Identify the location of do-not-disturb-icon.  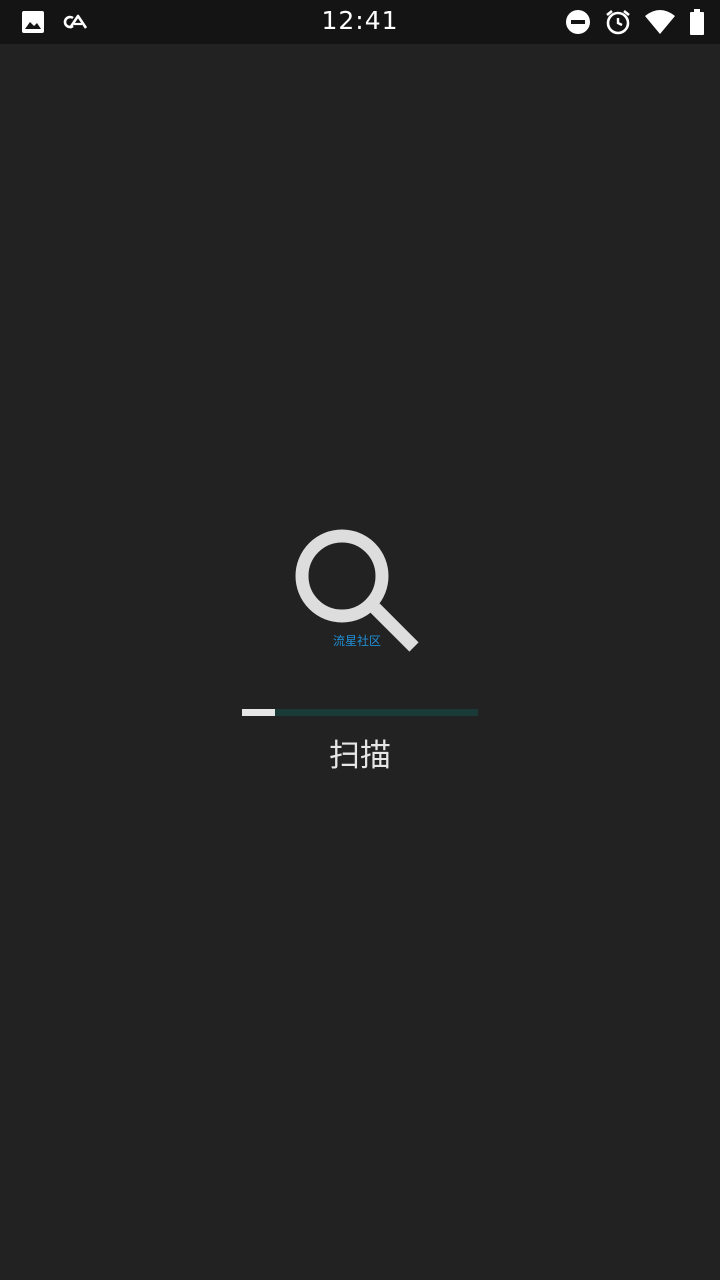
(578, 22).